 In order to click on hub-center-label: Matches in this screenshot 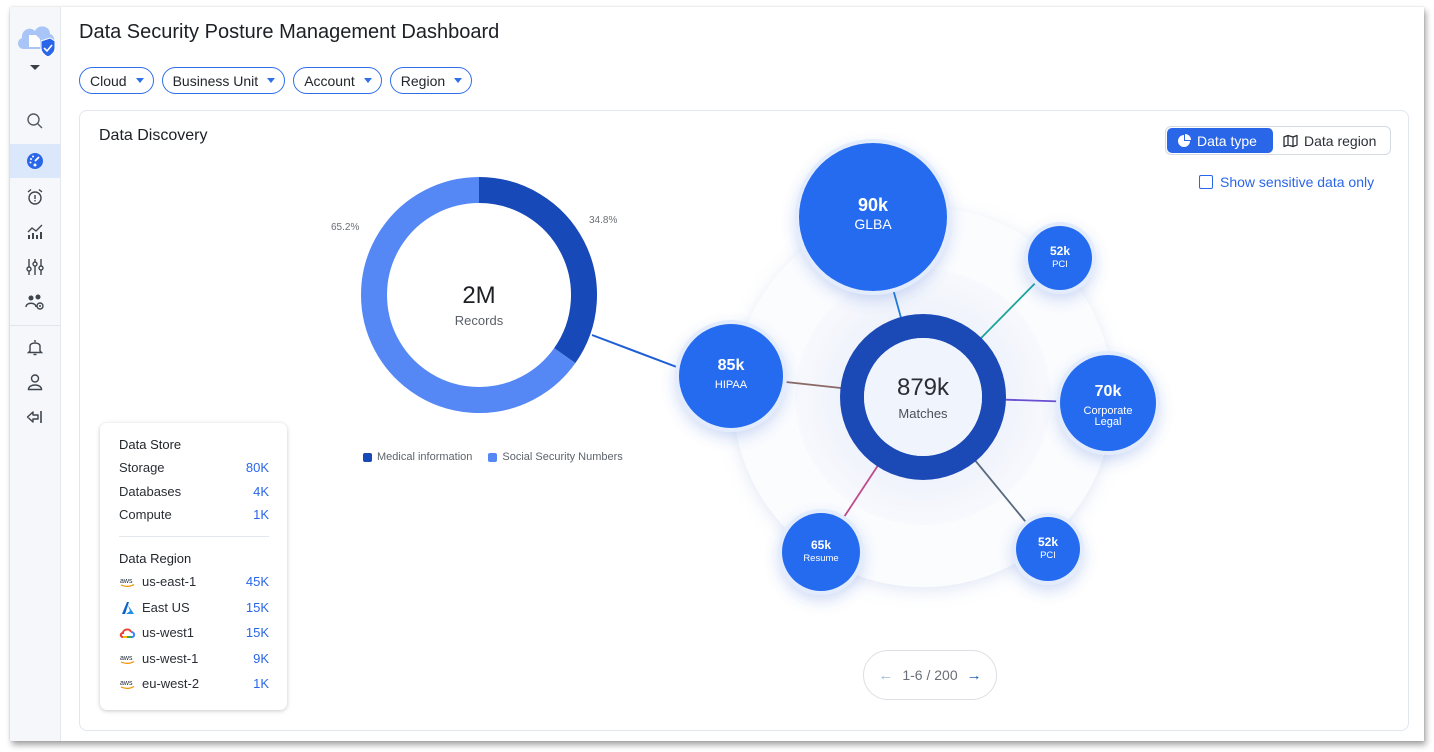, I will do `click(923, 413)`.